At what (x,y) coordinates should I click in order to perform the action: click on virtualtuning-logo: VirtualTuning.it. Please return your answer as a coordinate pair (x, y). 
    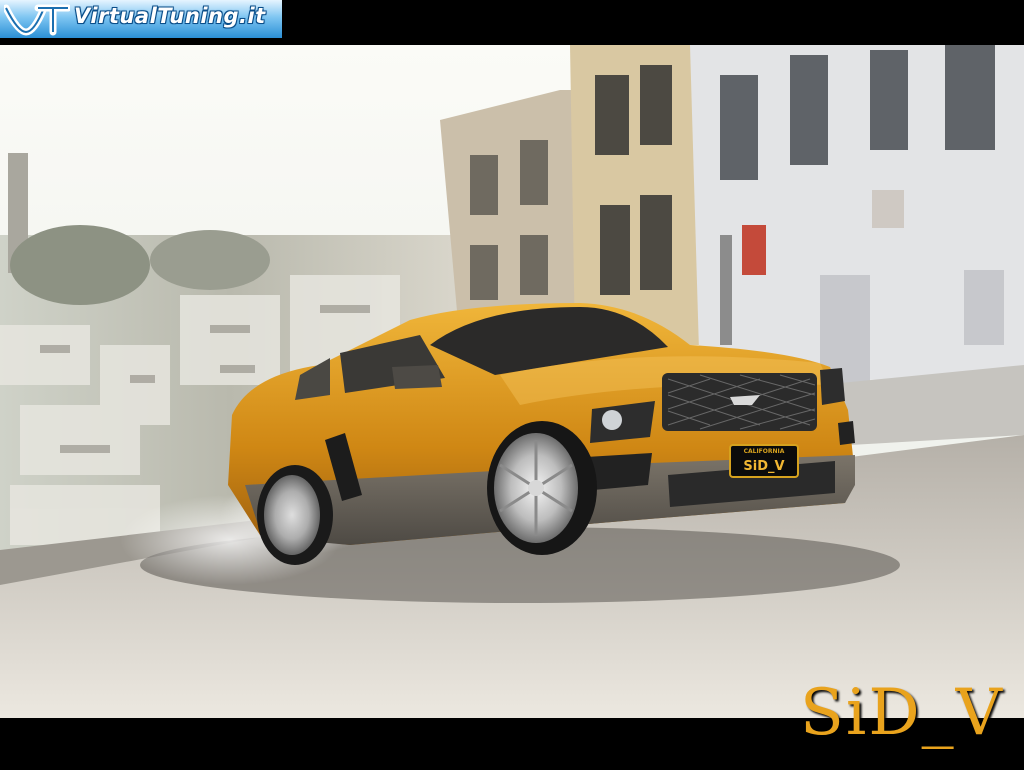
    Looking at the image, I should click on (141, 19).